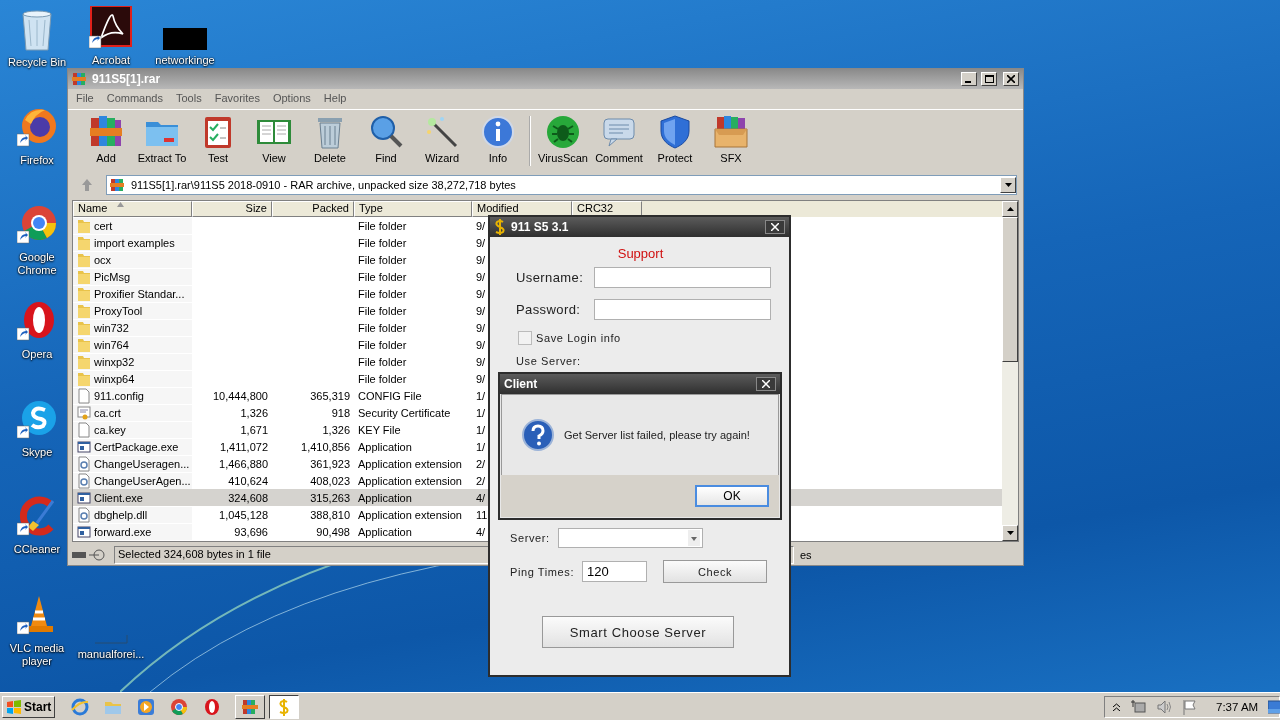 The height and width of the screenshot is (720, 1280). What do you see at coordinates (482, 514) in the screenshot?
I see `modified-date: 11` at bounding box center [482, 514].